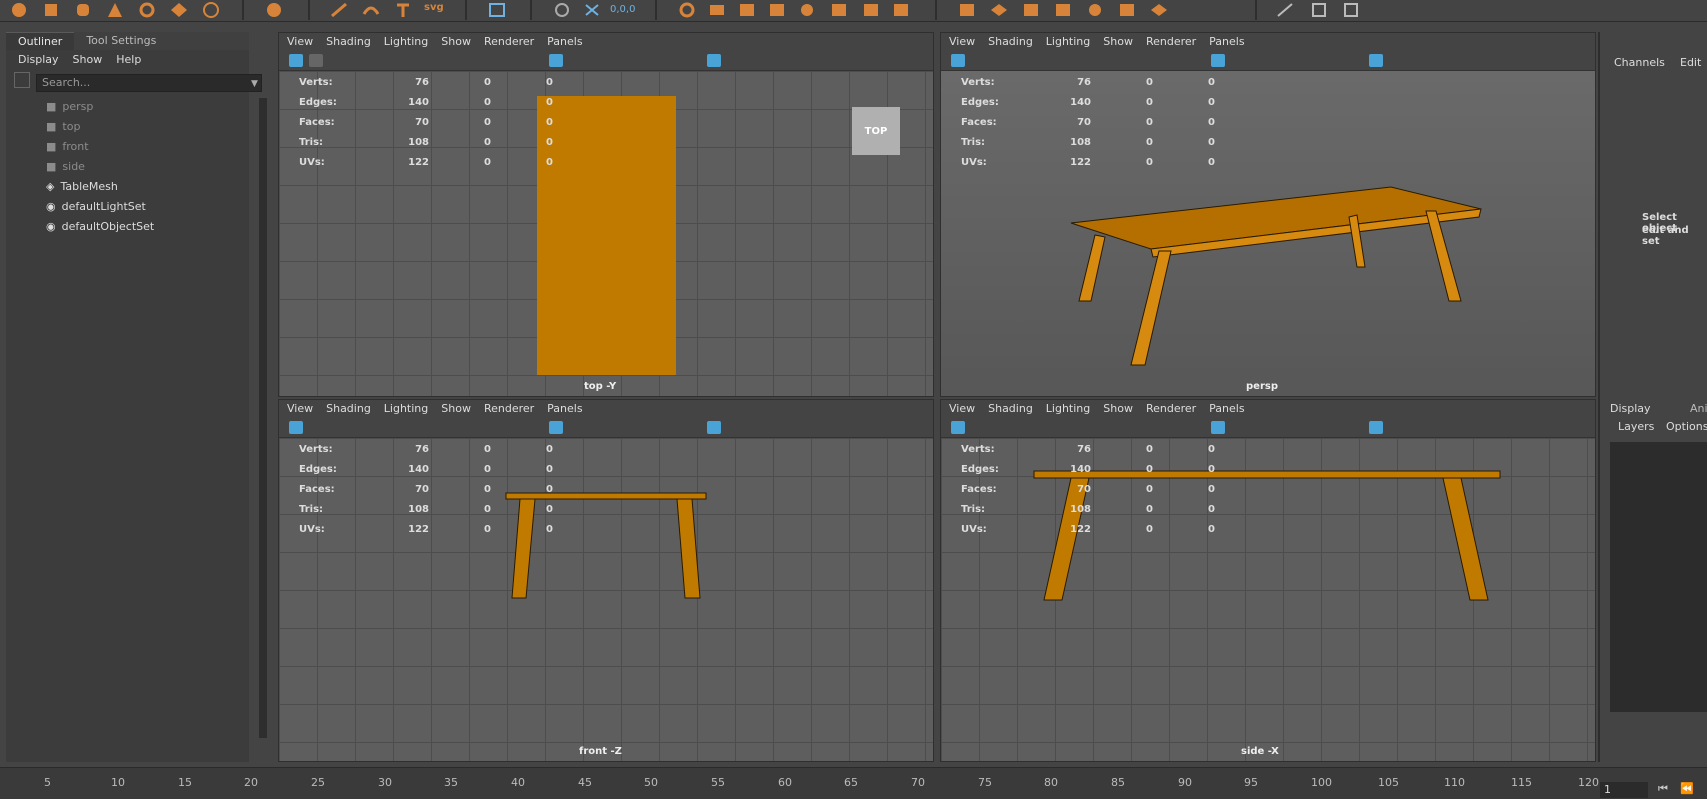 The height and width of the screenshot is (799, 1707). What do you see at coordinates (115, 10) in the screenshot?
I see `cone-icon` at bounding box center [115, 10].